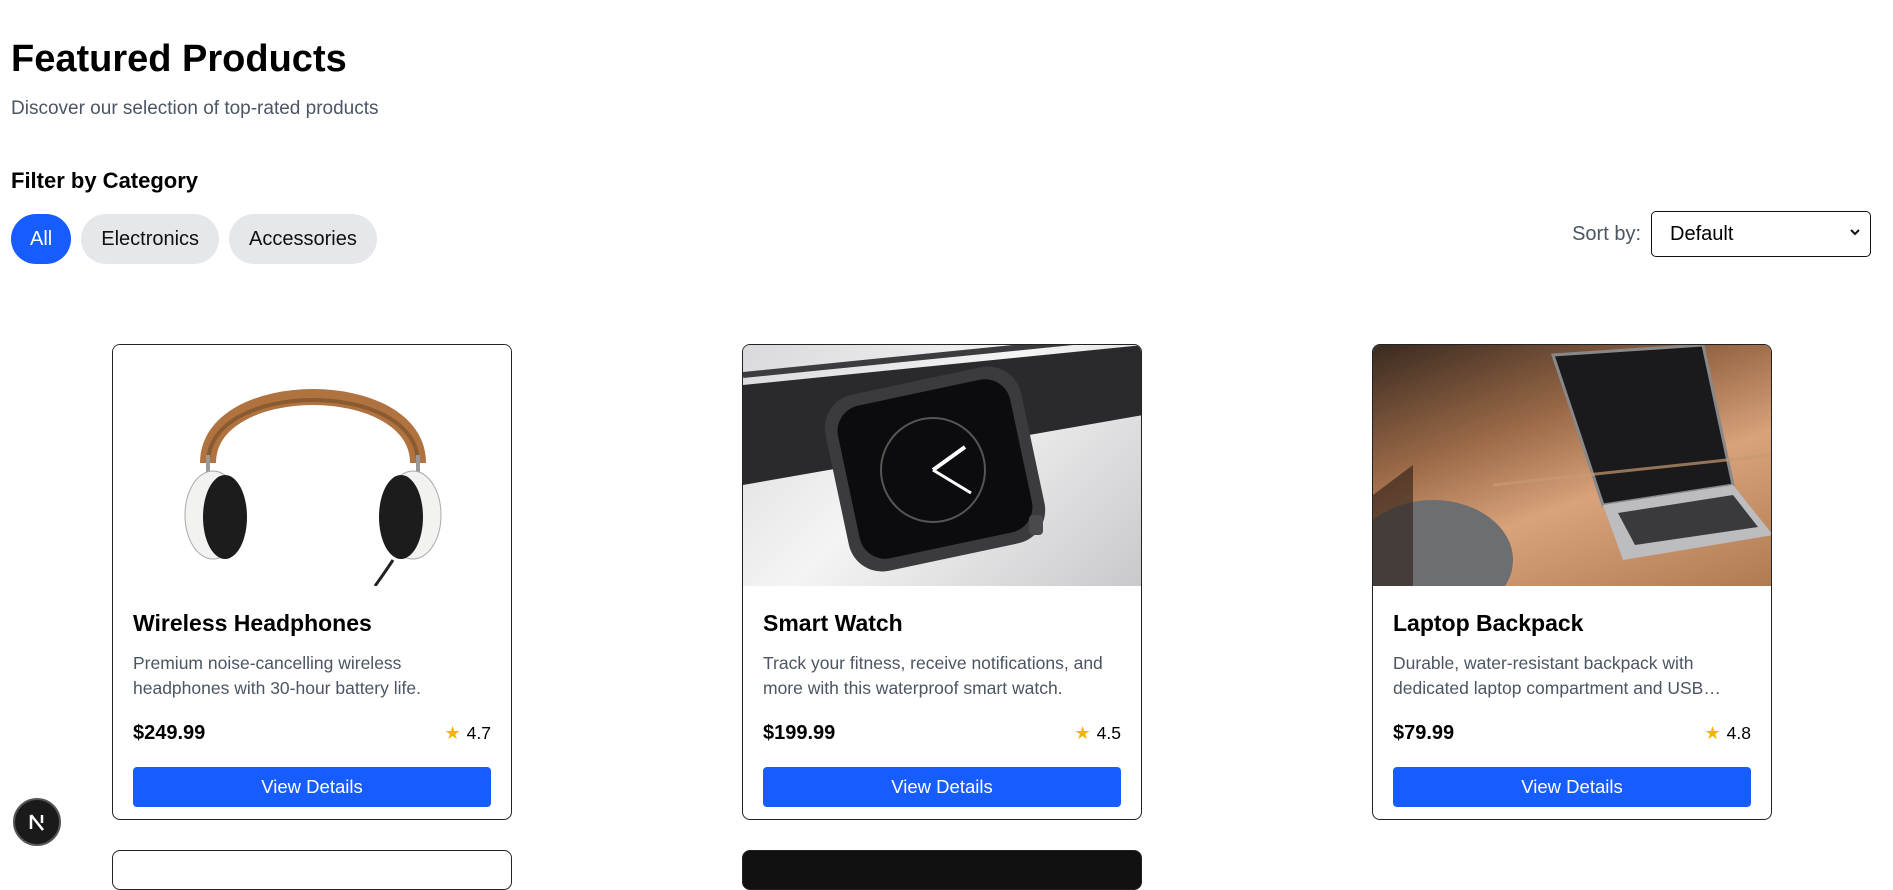 The height and width of the screenshot is (890, 1893). Describe the element at coordinates (1424, 732) in the screenshot. I see `product-price: $79.99` at that location.